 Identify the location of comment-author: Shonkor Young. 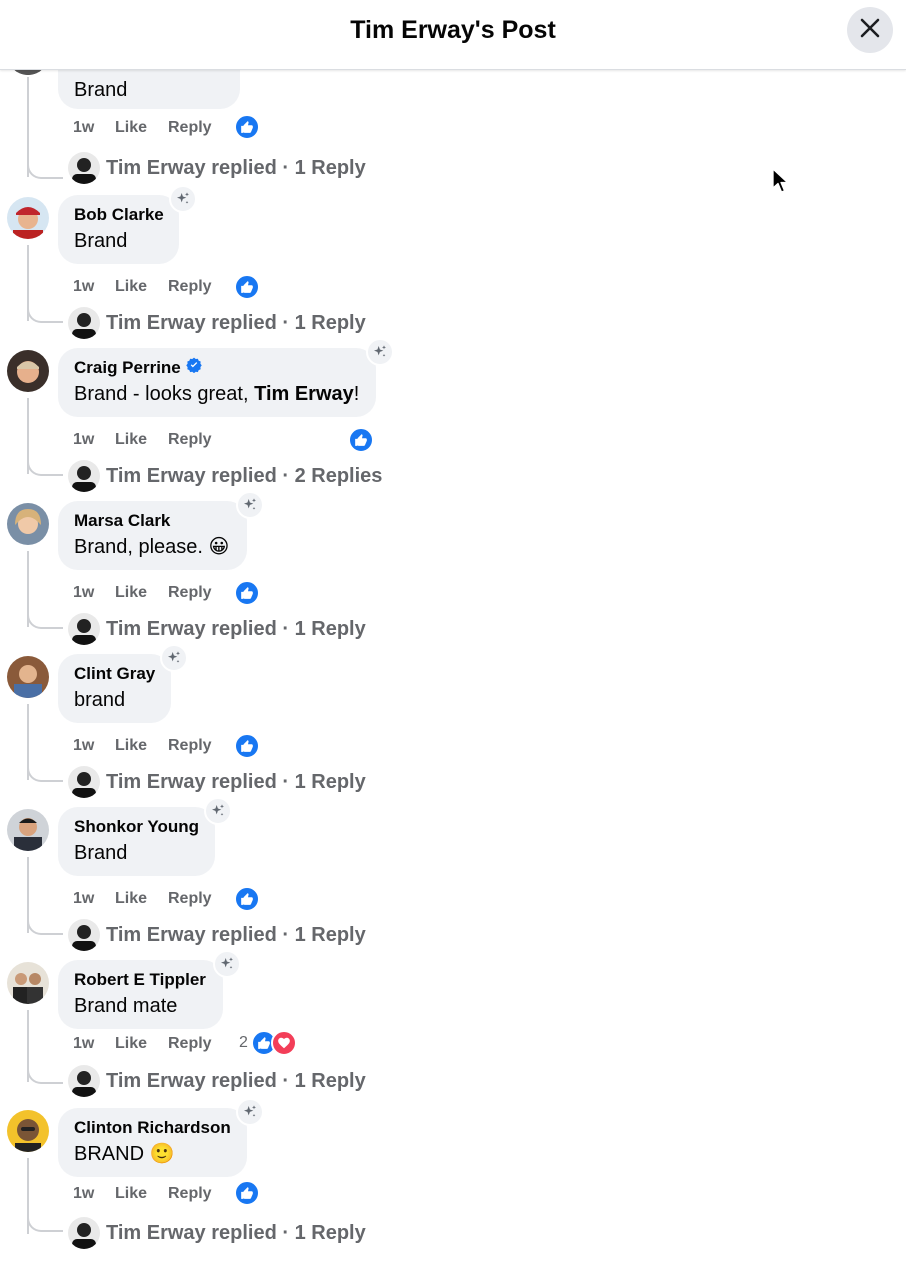
(136, 827).